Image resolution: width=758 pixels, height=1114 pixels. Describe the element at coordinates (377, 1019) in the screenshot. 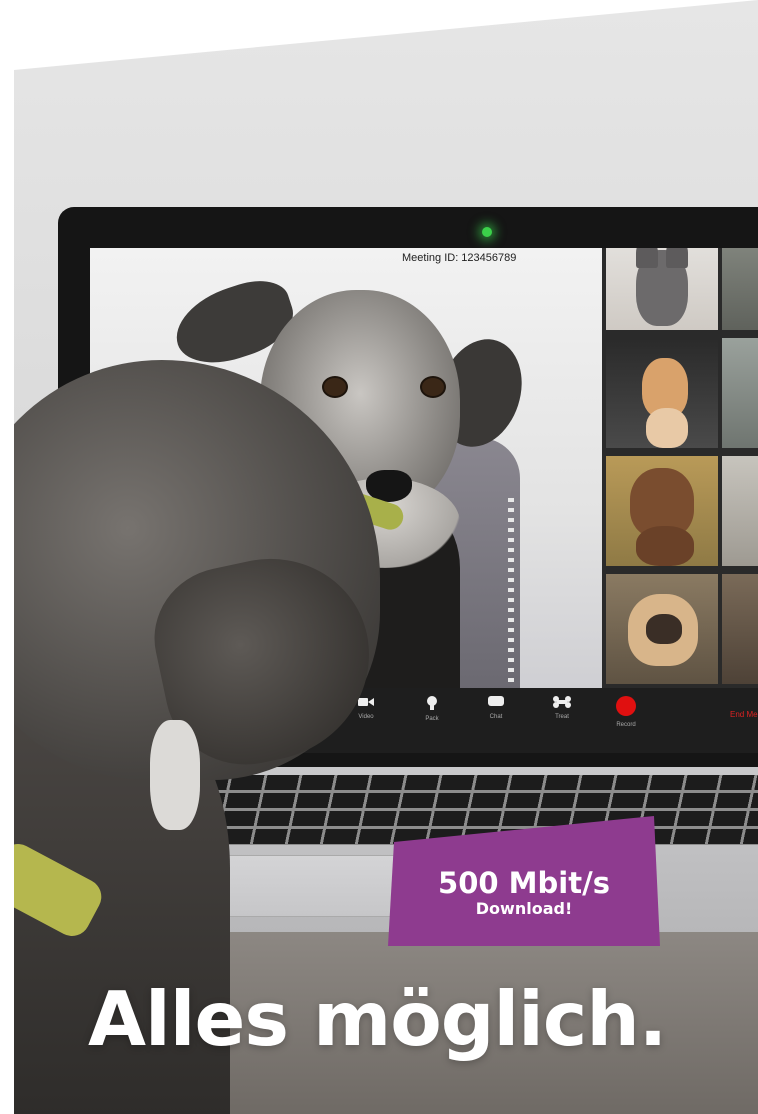

I see `headline: Alles möglich.` at that location.